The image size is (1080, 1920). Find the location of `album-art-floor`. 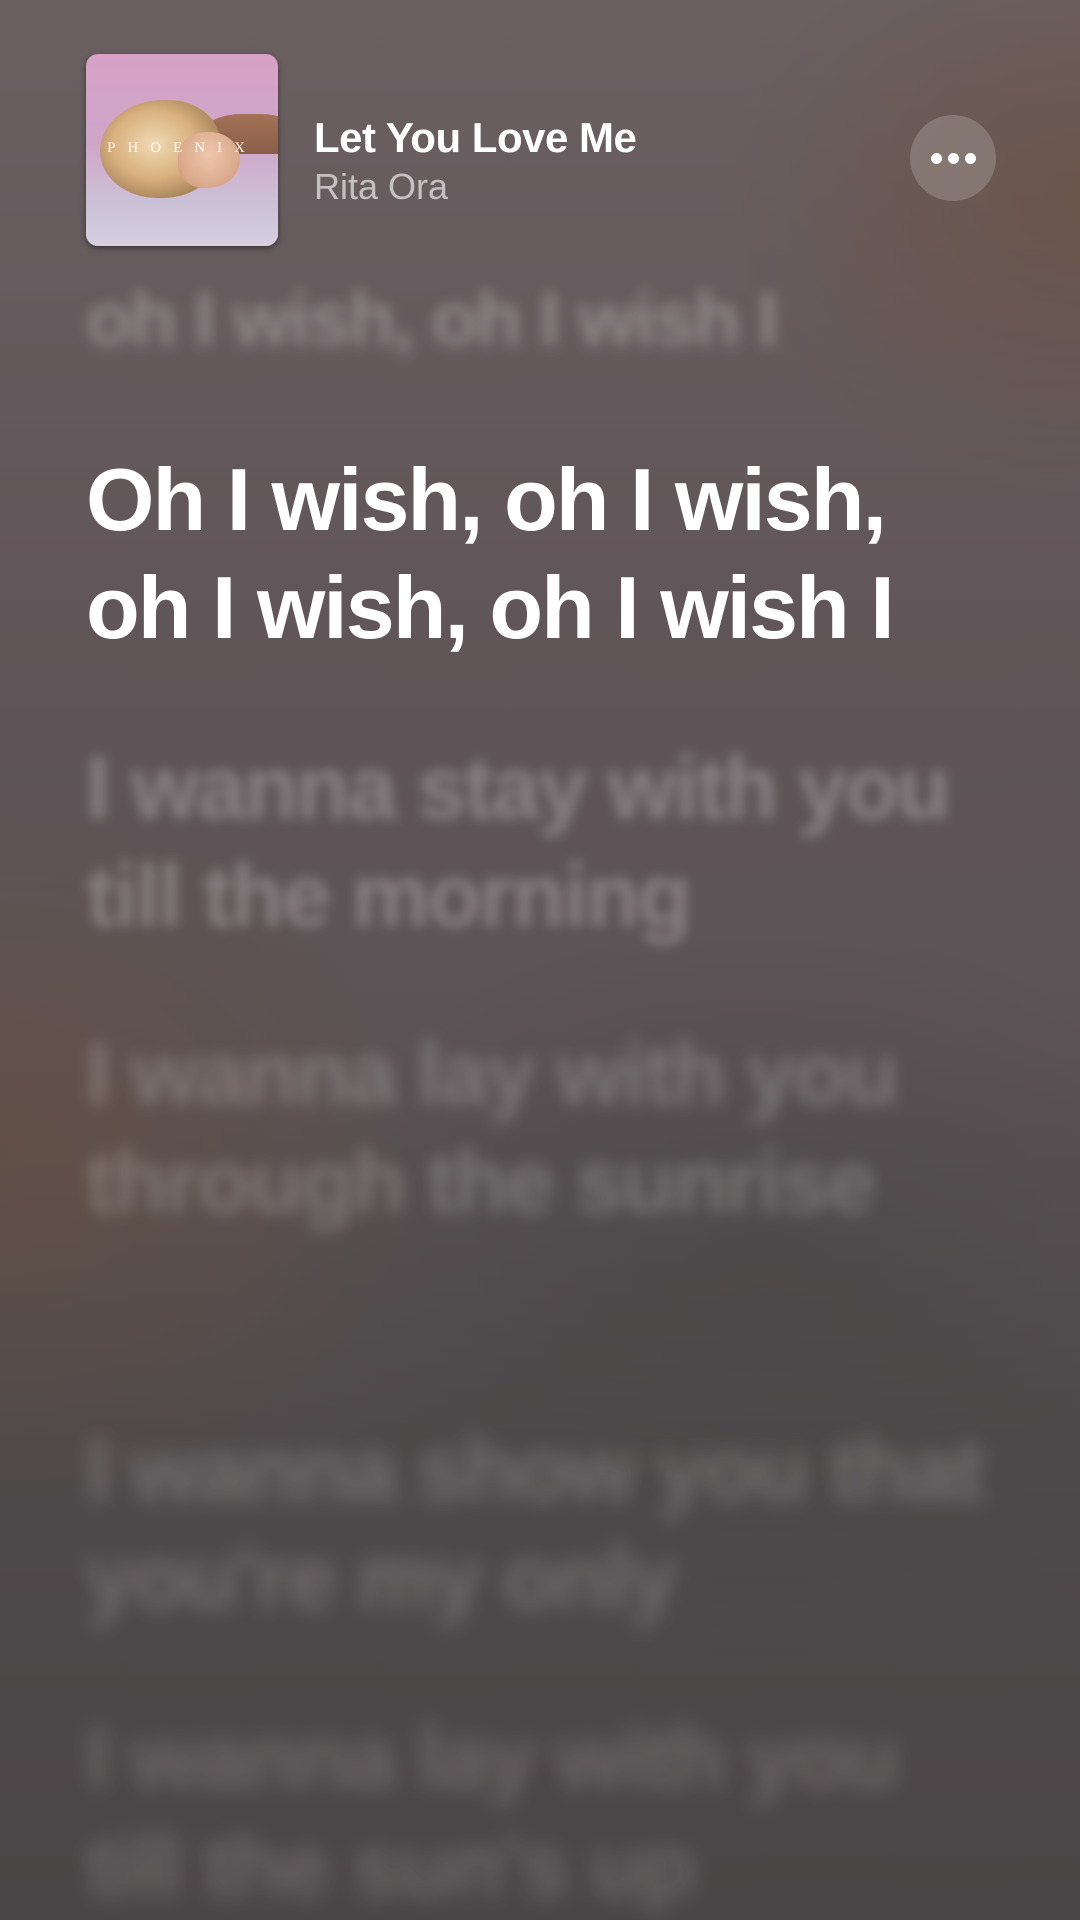

album-art-floor is located at coordinates (182, 223).